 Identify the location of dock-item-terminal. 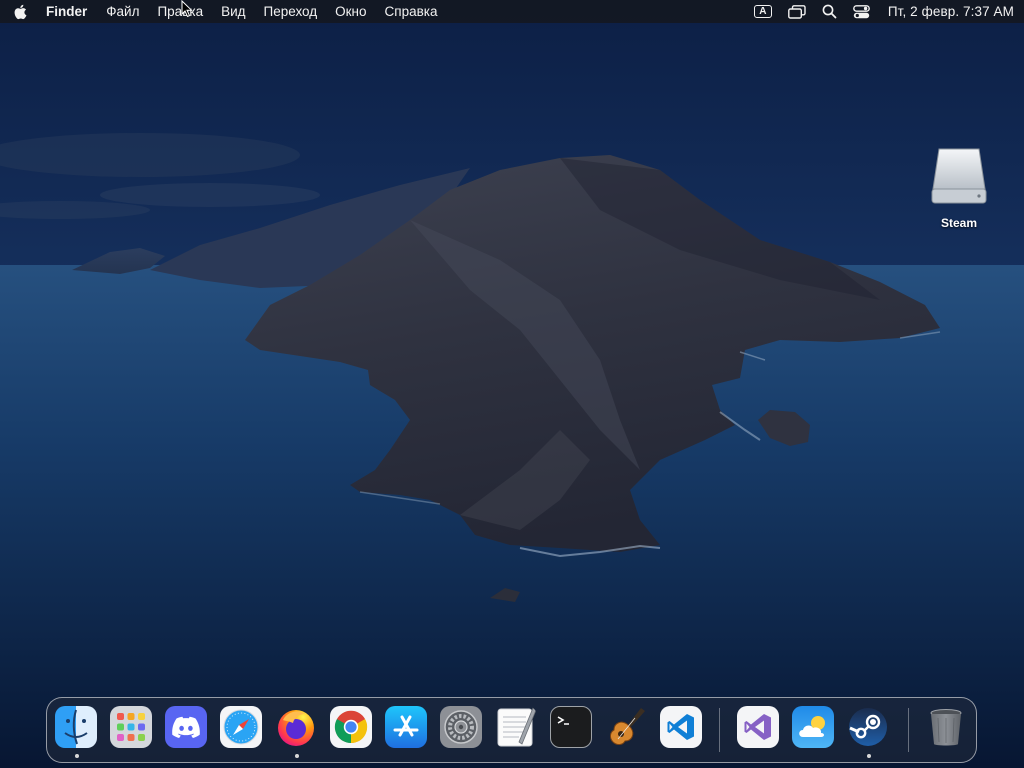
(572, 728).